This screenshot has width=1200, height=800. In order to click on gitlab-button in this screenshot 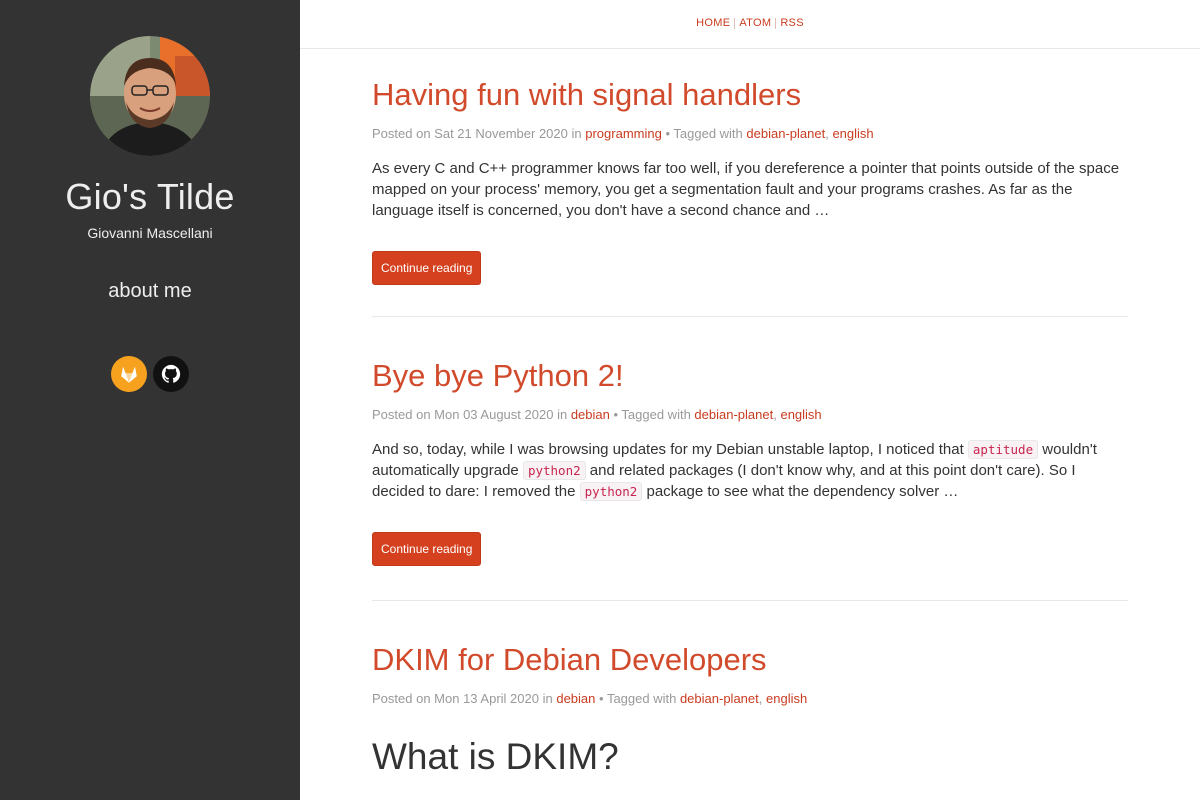, I will do `click(129, 374)`.